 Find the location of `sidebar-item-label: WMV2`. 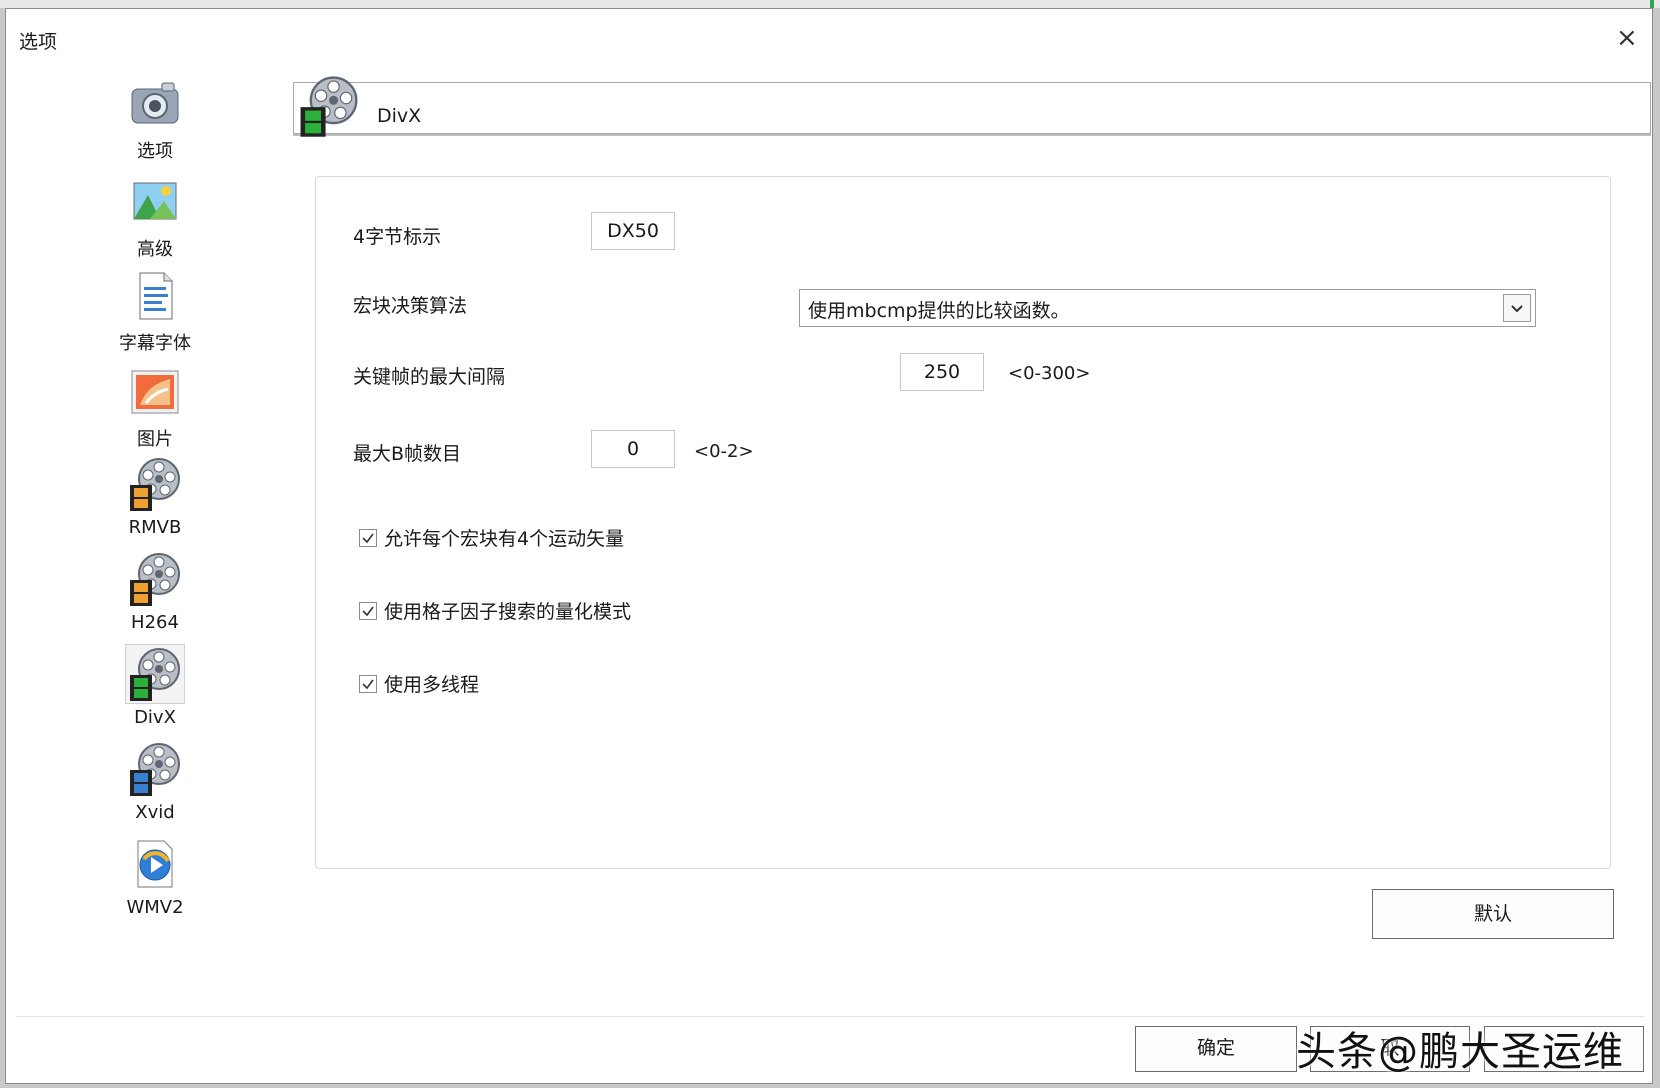

sidebar-item-label: WMV2 is located at coordinates (155, 907).